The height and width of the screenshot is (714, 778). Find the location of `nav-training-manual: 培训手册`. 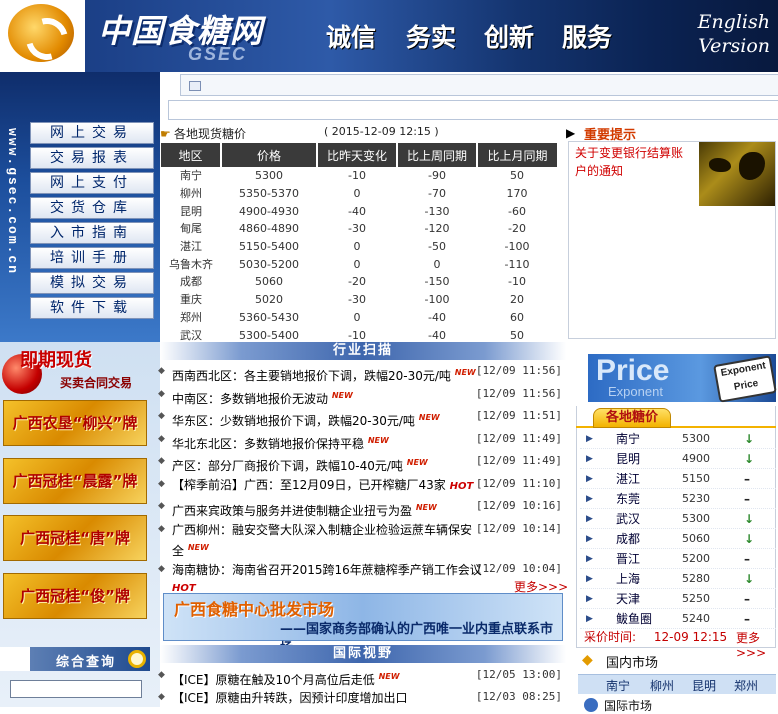

nav-training-manual: 培训手册 is located at coordinates (92, 258).